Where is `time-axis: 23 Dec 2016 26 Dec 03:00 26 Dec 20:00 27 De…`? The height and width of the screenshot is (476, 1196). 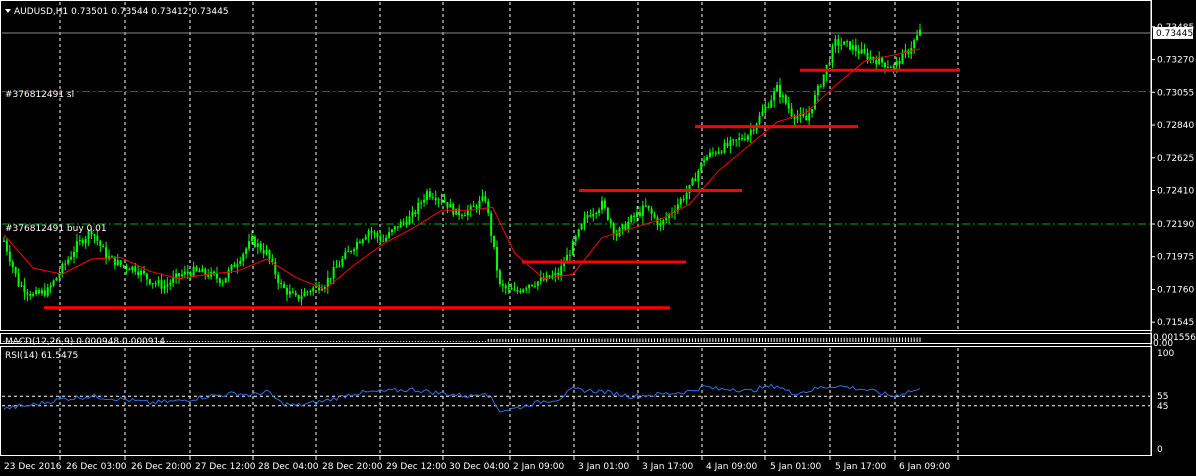 time-axis: 23 Dec 2016 26 Dec 03:00 26 Dec 20:00 27 De… is located at coordinates (481, 464).